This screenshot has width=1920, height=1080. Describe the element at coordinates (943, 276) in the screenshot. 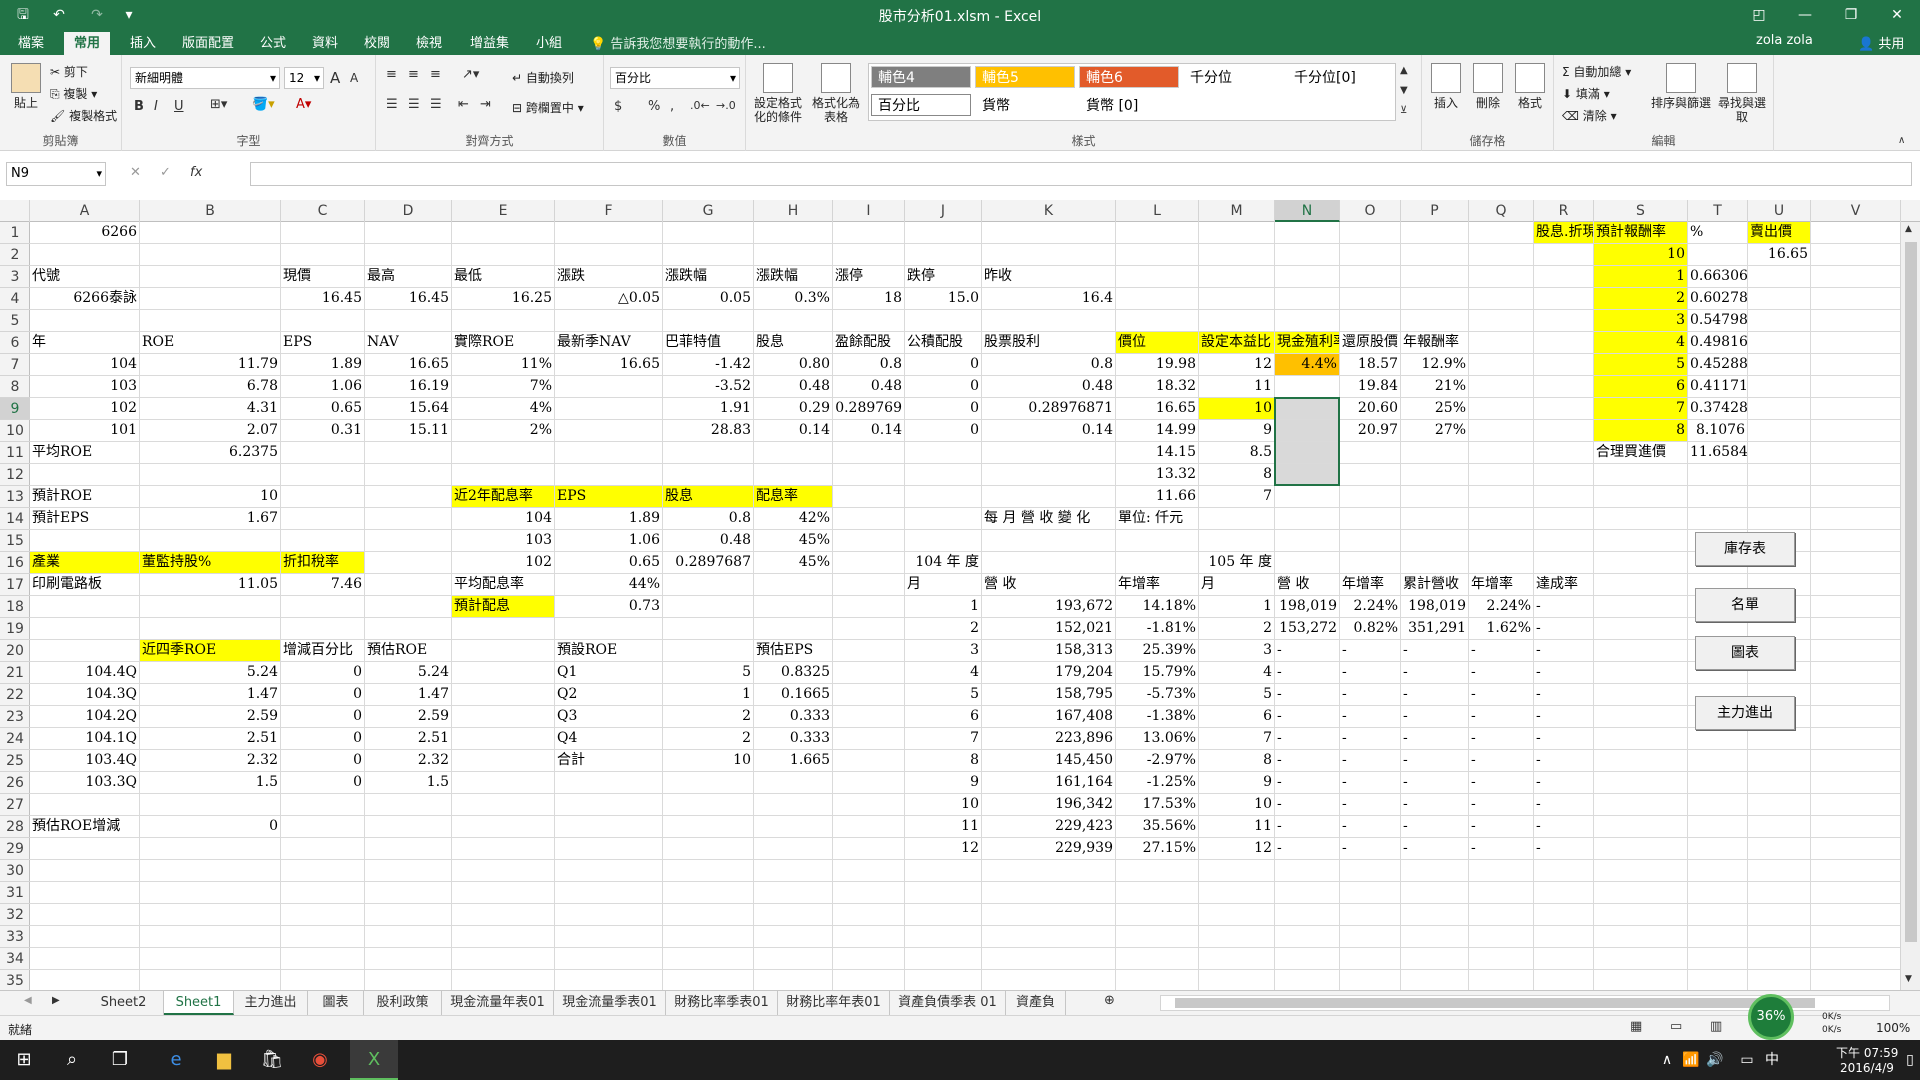

I see `cell-j3: 跌停` at that location.